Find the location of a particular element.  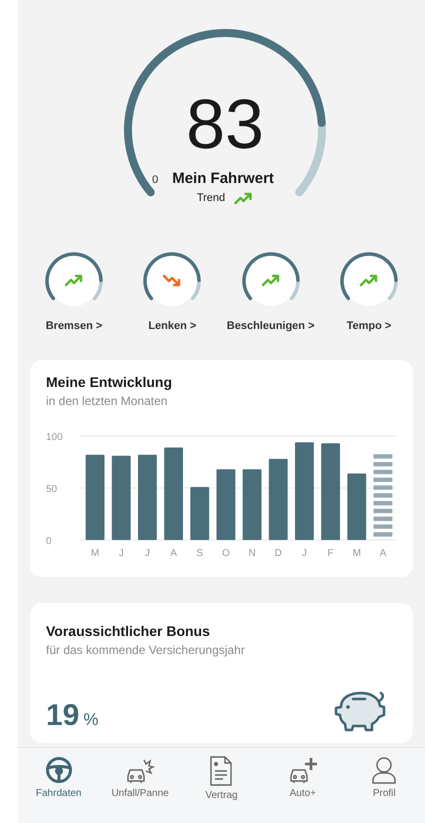

document-icon is located at coordinates (221, 771).